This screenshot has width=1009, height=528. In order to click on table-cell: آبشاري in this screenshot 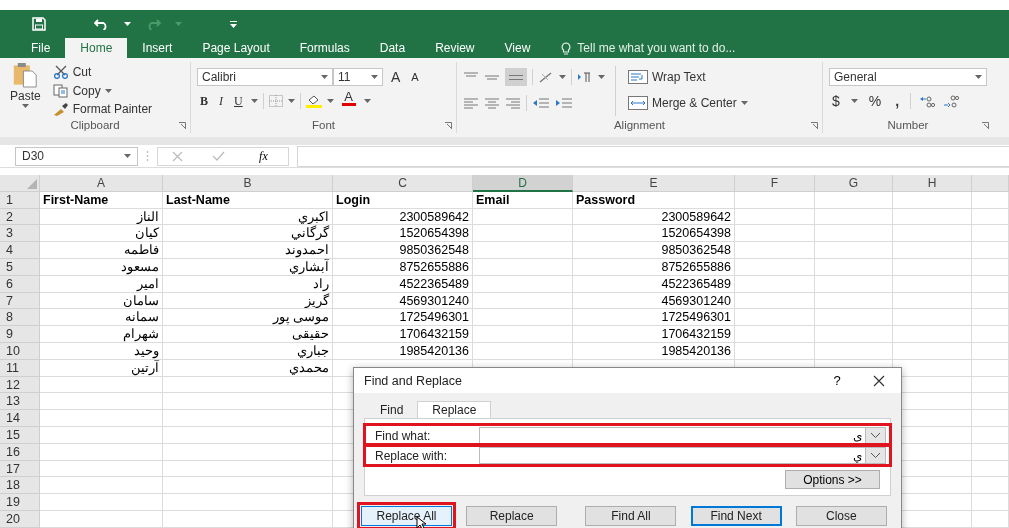, I will do `click(248, 267)`.